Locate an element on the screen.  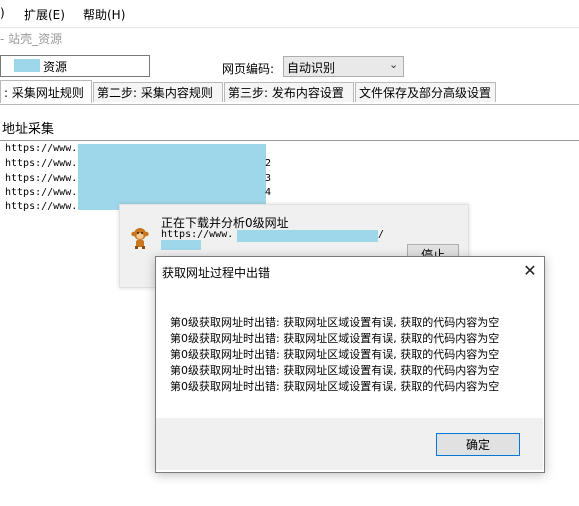
menu-partial: ) is located at coordinates (2, 13).